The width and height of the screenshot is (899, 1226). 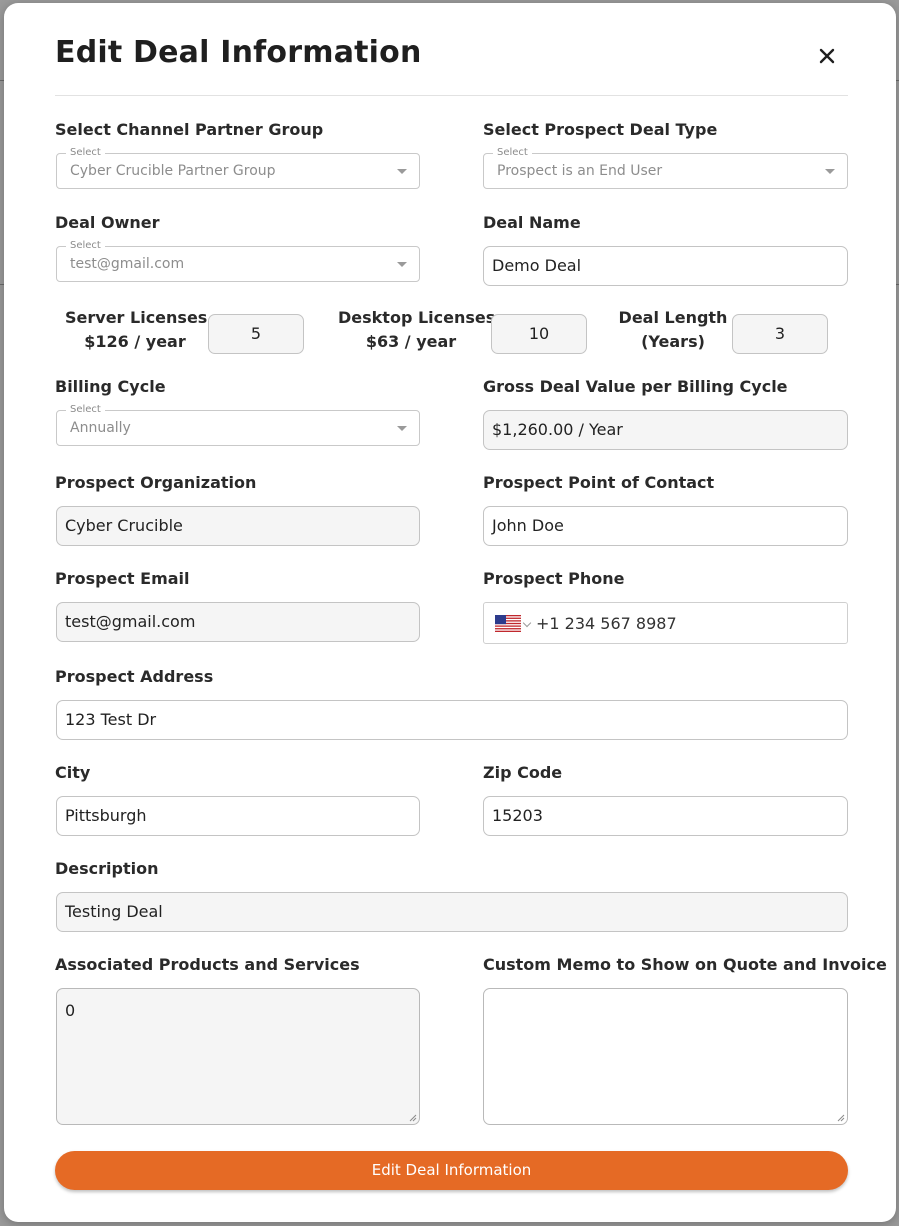 I want to click on deal-length-input: 3, so click(x=780, y=334).